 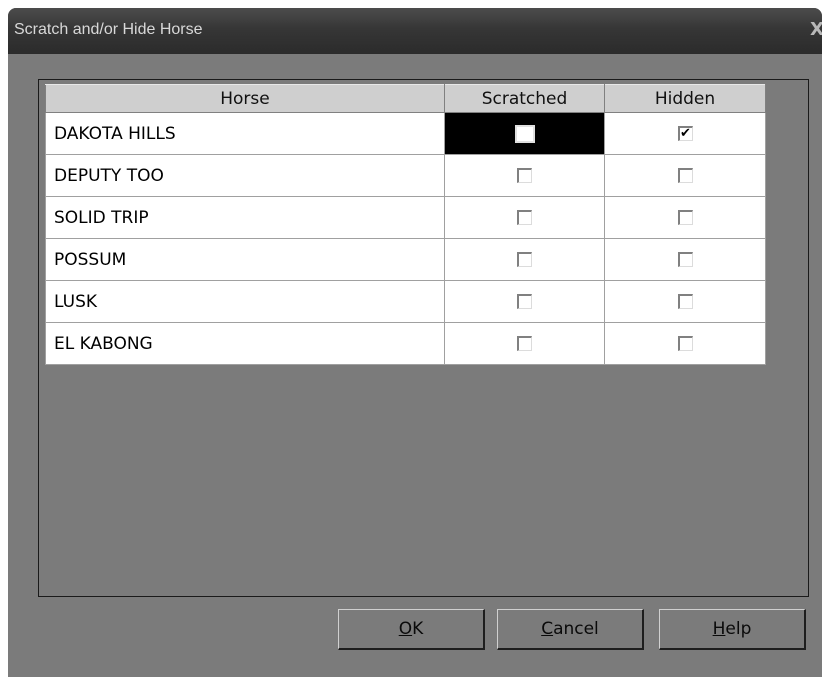 What do you see at coordinates (245, 175) in the screenshot?
I see `horse-name-cell: DEPUTY TOO` at bounding box center [245, 175].